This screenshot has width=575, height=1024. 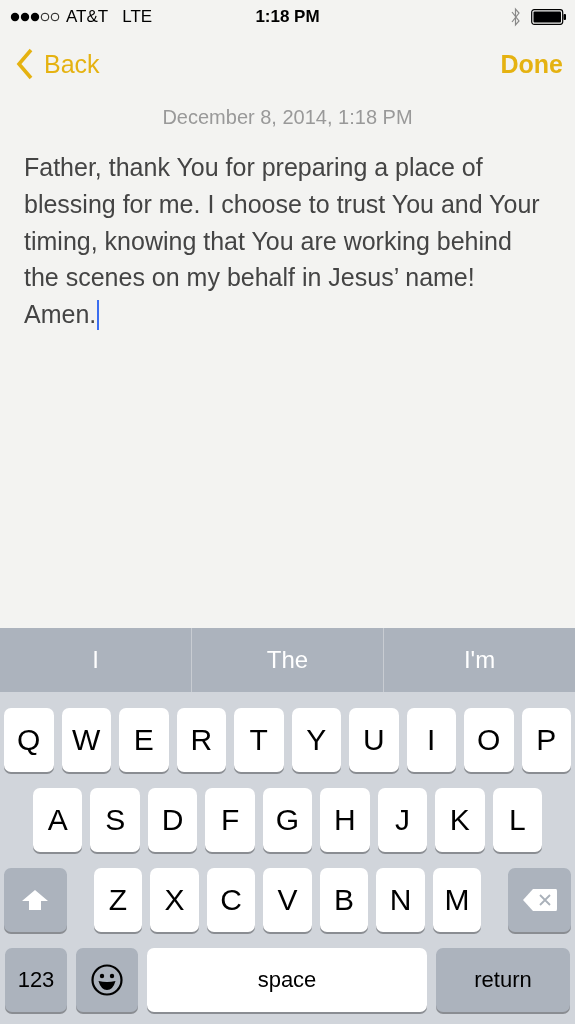 I want to click on letter-key: M, so click(x=457, y=900).